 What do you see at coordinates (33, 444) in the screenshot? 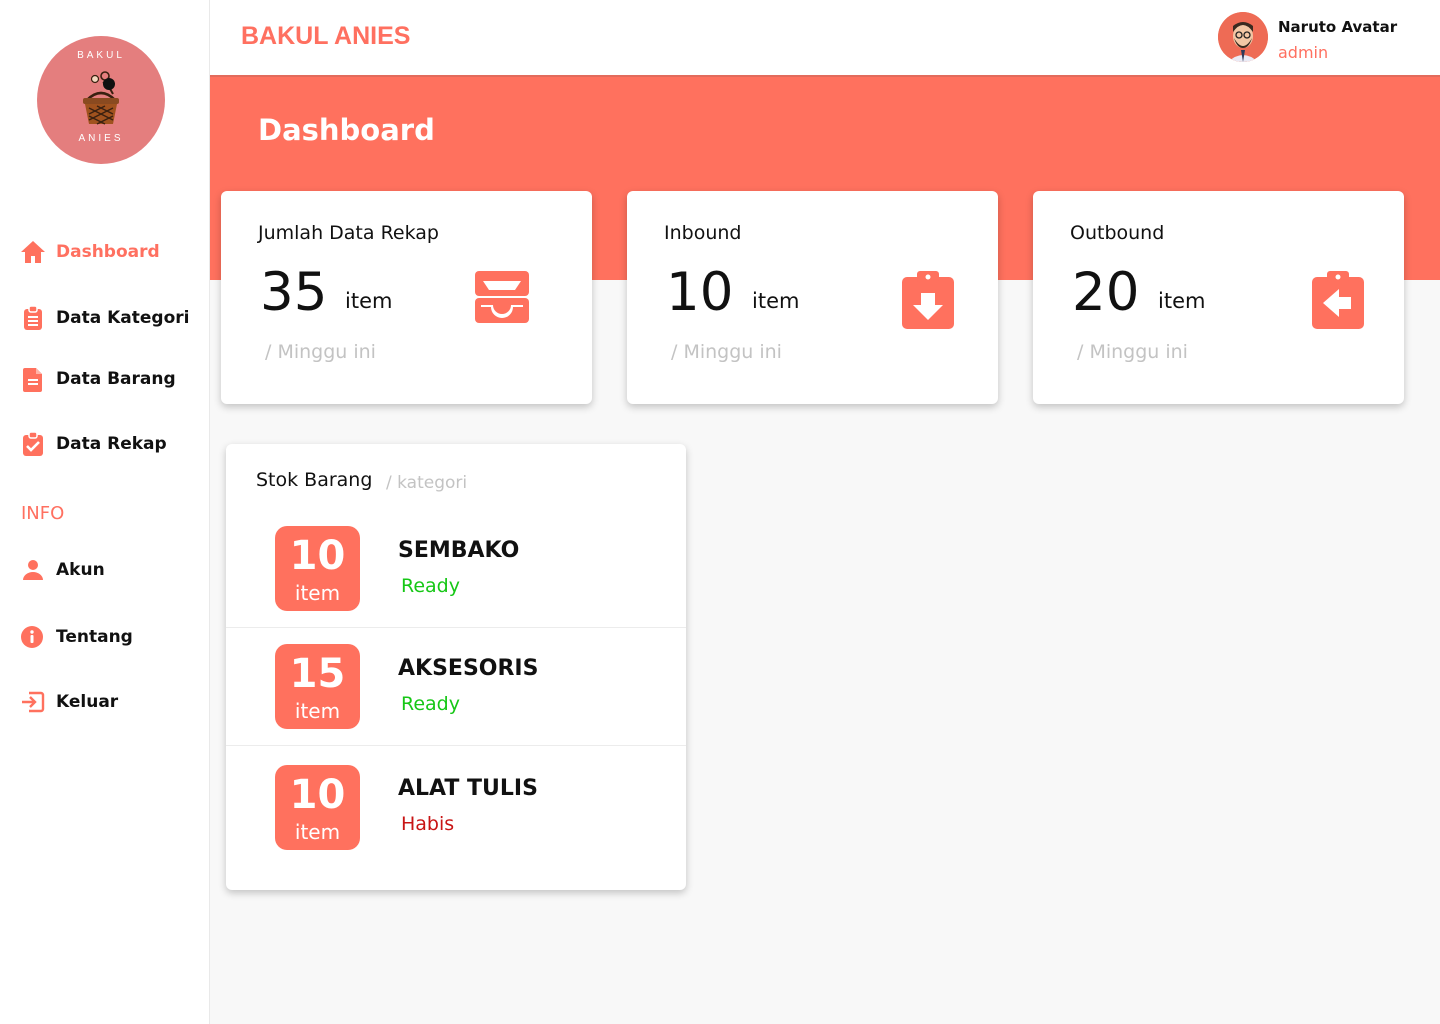
I see `clipboard-check-icon` at bounding box center [33, 444].